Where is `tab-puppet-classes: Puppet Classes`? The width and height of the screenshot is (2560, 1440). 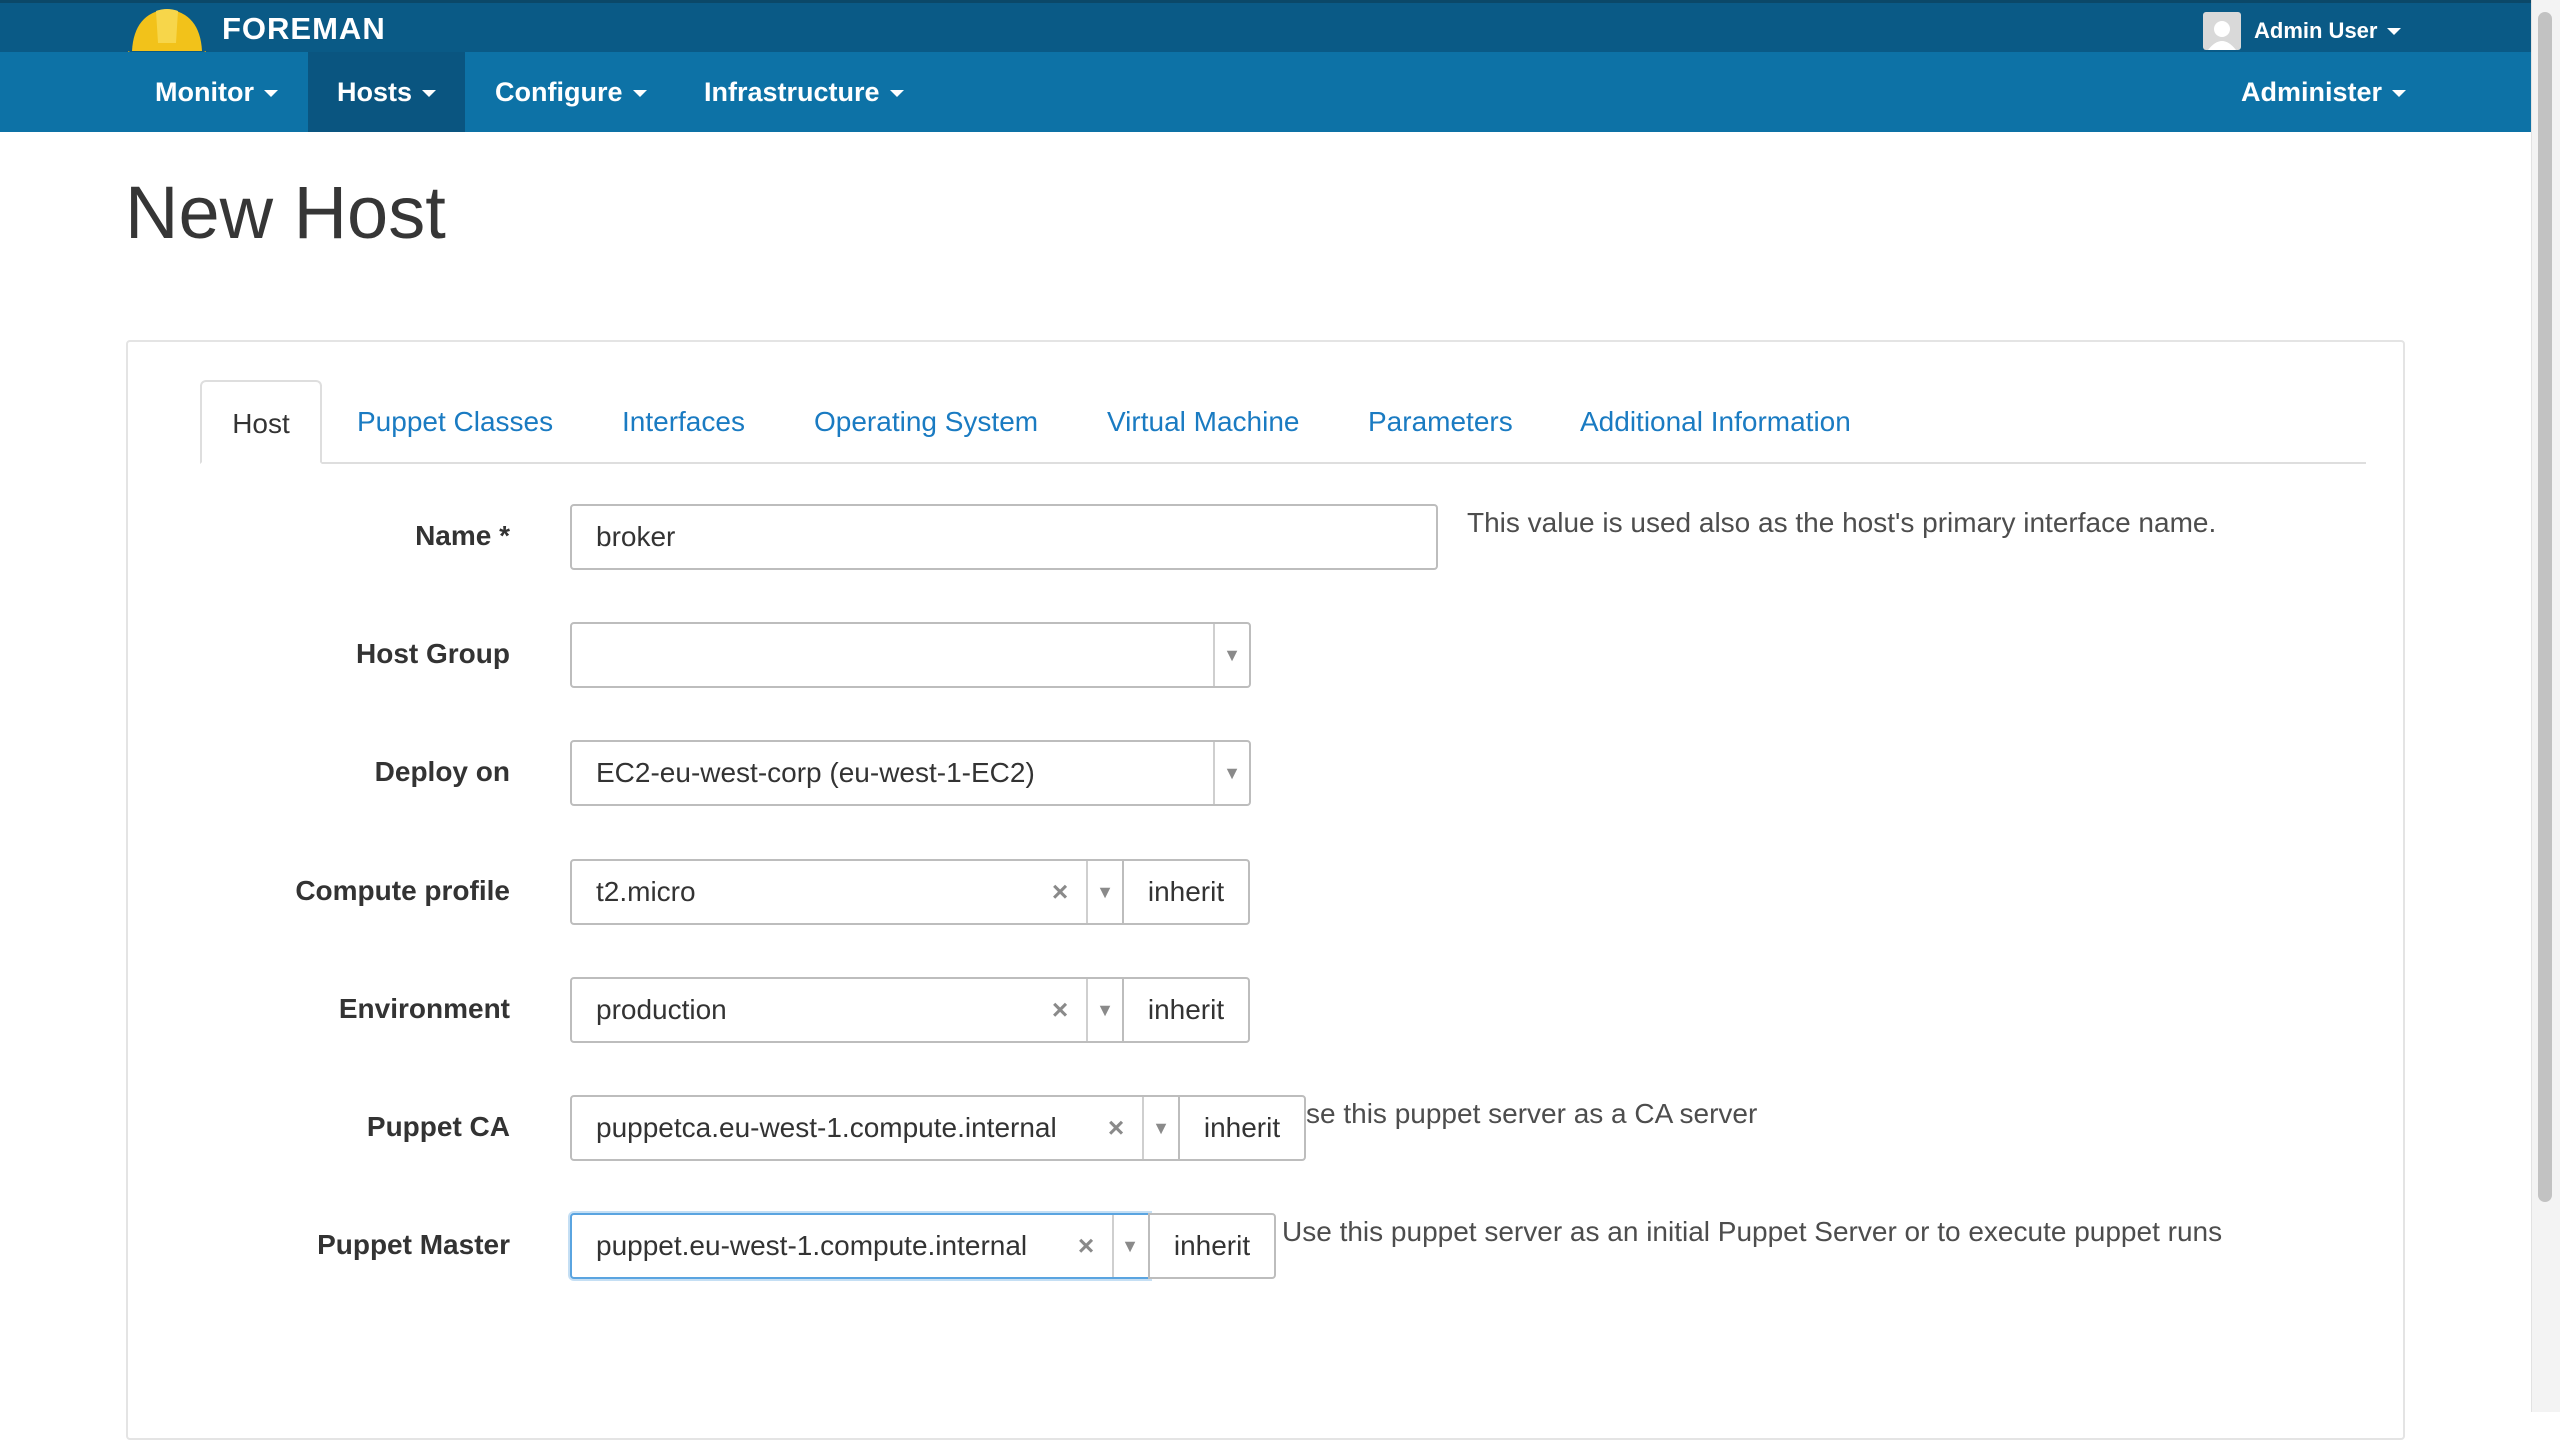 tab-puppet-classes: Puppet Classes is located at coordinates (455, 422).